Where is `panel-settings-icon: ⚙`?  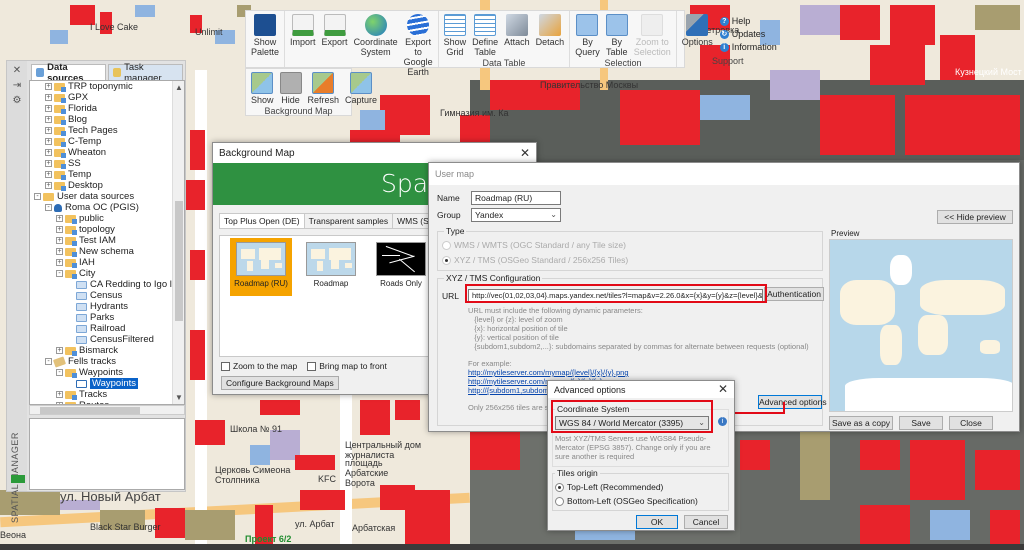
panel-settings-icon: ⚙ is located at coordinates (17, 100).